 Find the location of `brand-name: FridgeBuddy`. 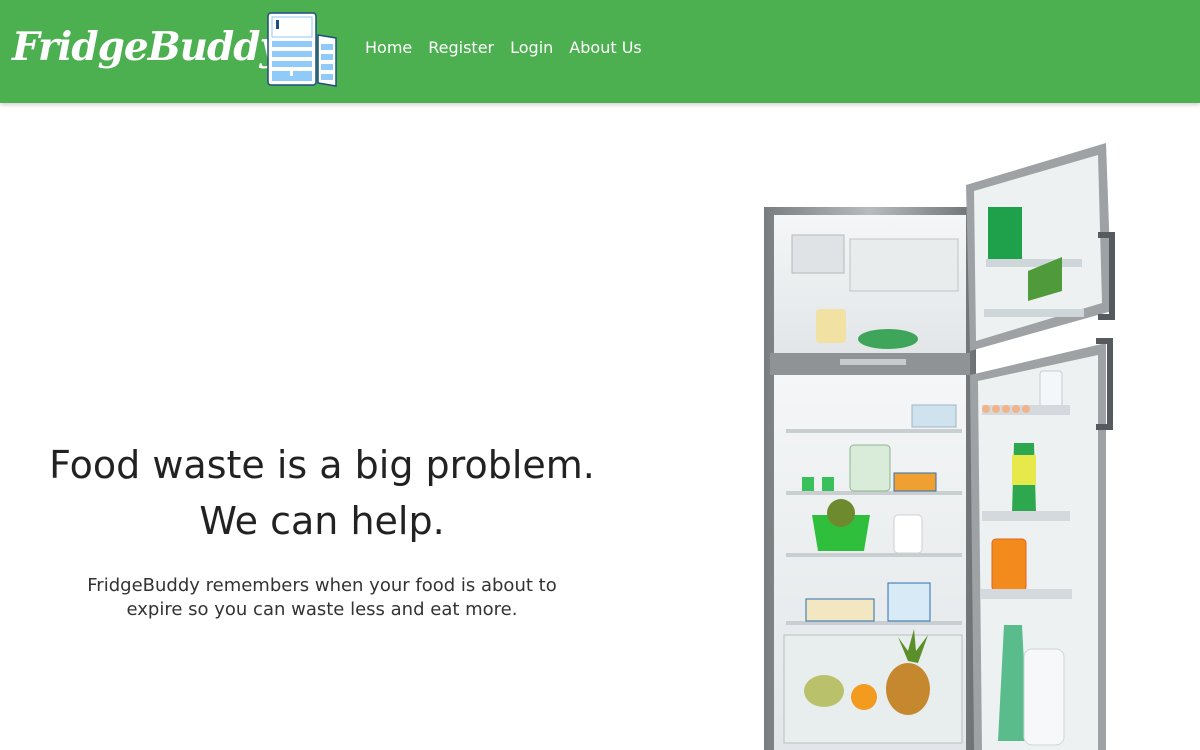

brand-name: FridgeBuddy is located at coordinates (147, 47).